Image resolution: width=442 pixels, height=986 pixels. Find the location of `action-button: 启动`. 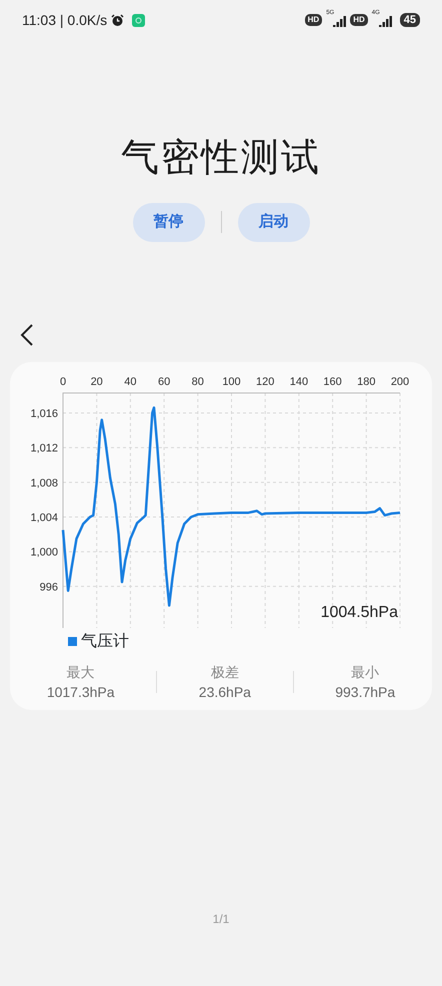

action-button: 启动 is located at coordinates (274, 222).